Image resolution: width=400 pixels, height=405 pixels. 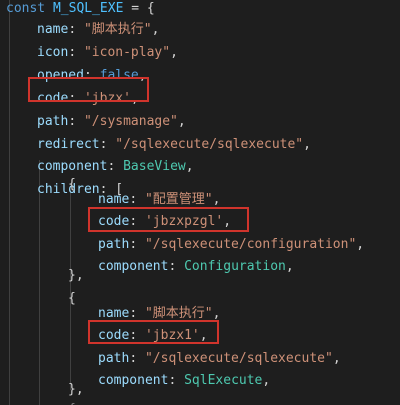 I want to click on child1-line-path: path: "/sqlexecute/configuration",, so click(x=231, y=245).